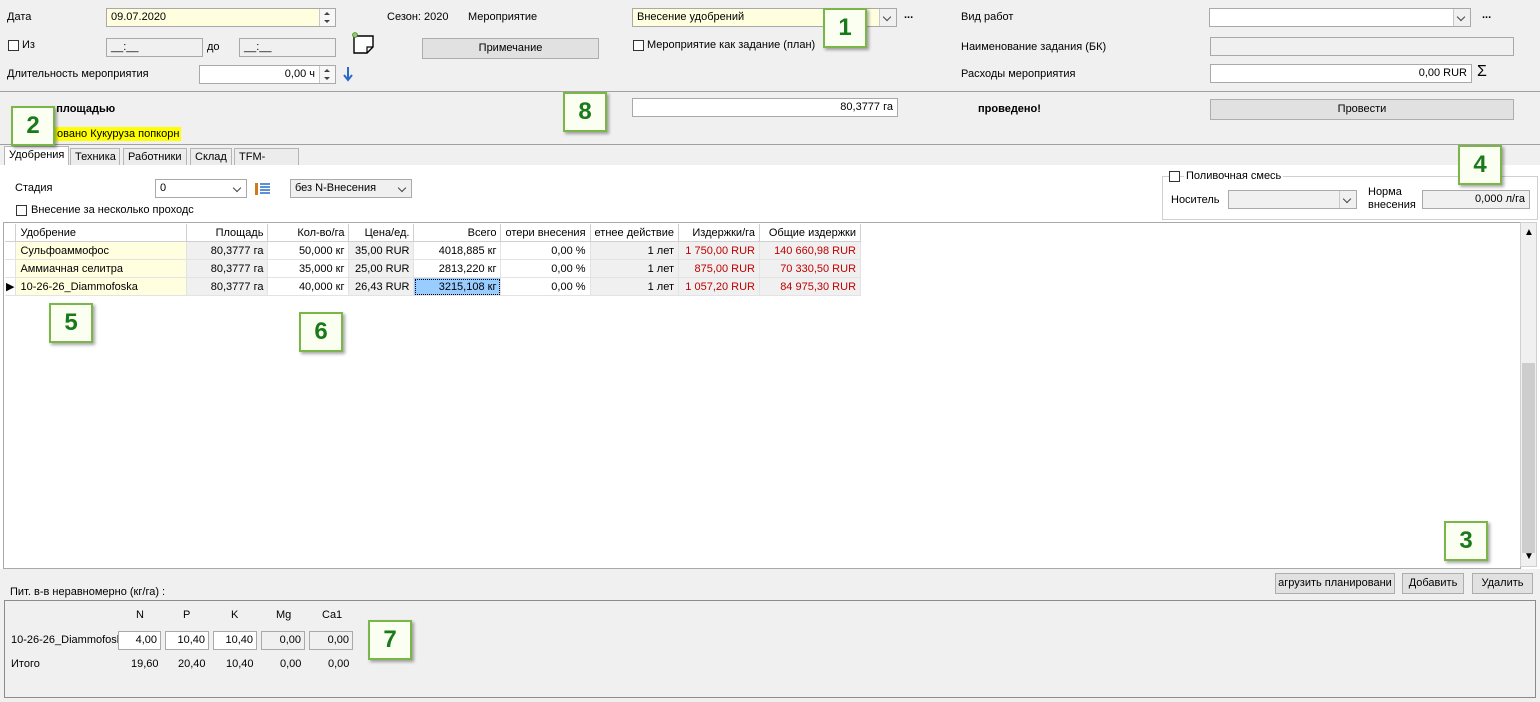  What do you see at coordinates (331, 640) in the screenshot?
I see `nutrient-ca-field: 0,00` at bounding box center [331, 640].